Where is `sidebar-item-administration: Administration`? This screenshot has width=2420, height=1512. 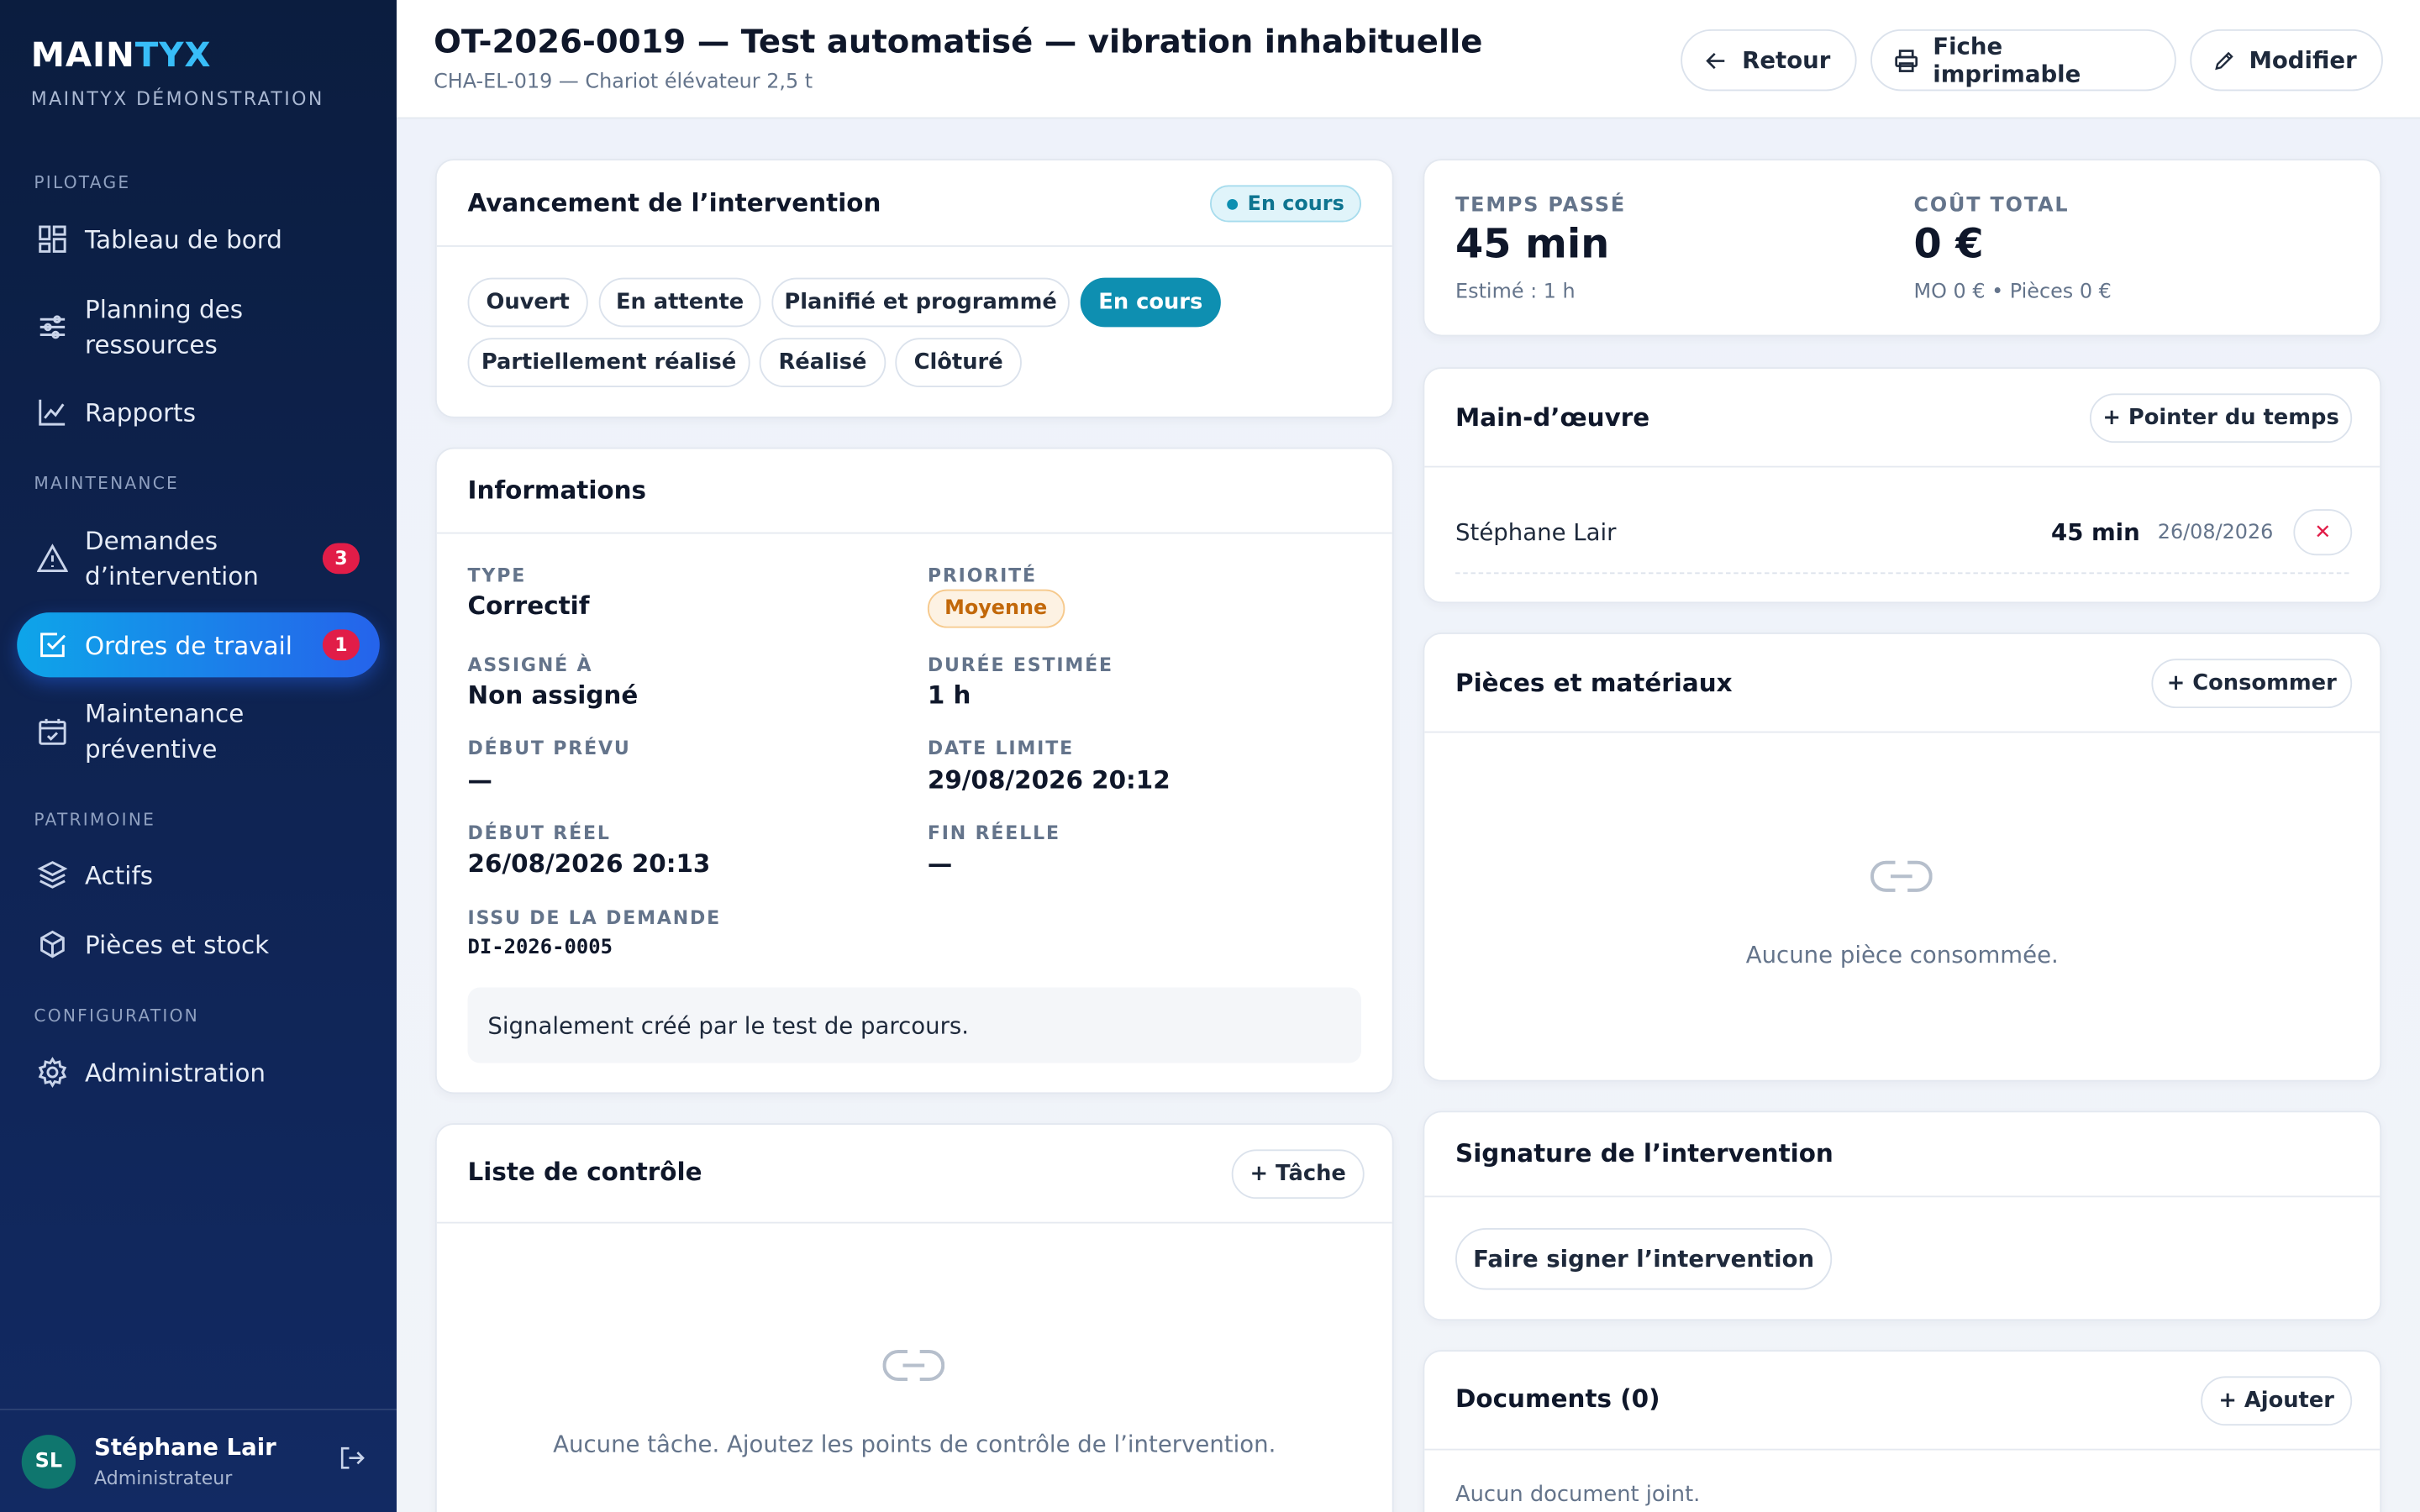
sidebar-item-administration: Administration is located at coordinates (199, 1072).